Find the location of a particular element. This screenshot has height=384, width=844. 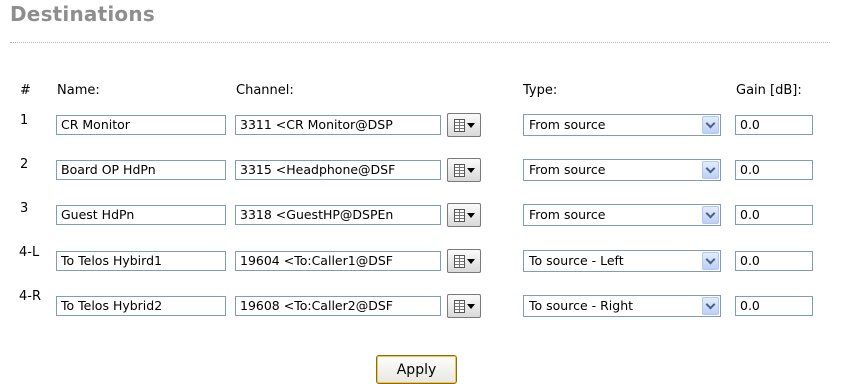

channel-input: 3318 <GuestHP@DSPEn is located at coordinates (338, 215).